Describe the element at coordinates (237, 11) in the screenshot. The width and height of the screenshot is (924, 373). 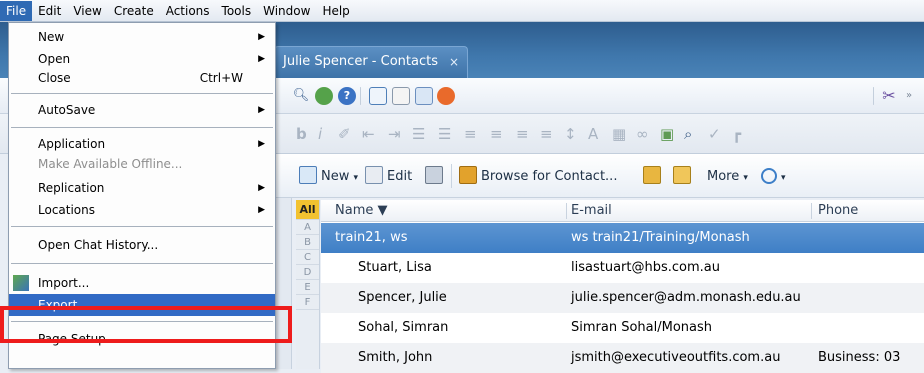
I see `menu-tools: Tools` at that location.